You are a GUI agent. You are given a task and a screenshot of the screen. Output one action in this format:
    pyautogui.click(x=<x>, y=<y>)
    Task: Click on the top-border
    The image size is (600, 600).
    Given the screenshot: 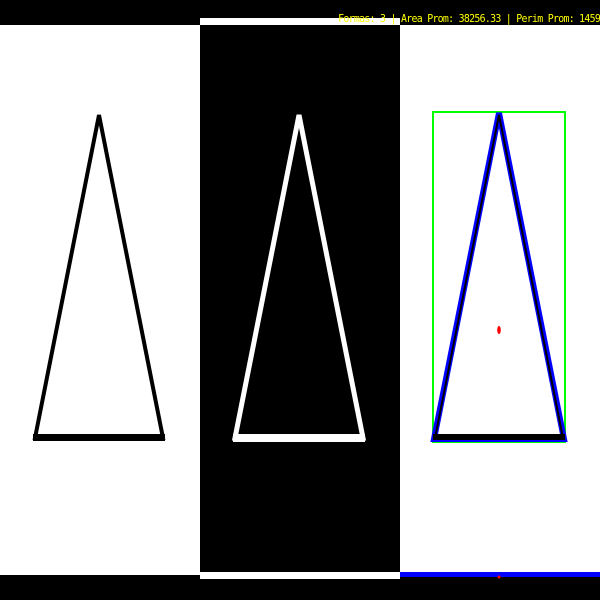 What is the action you would take?
    pyautogui.click(x=100, y=12)
    